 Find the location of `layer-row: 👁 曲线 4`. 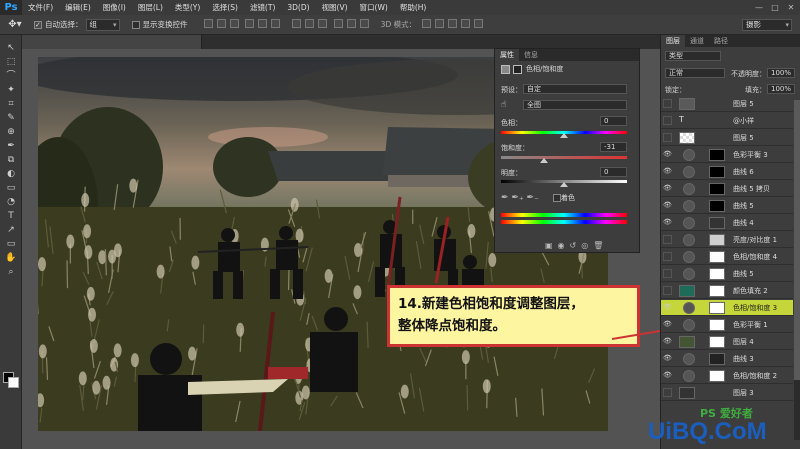

layer-row: 👁 曲线 4 is located at coordinates (727, 223).